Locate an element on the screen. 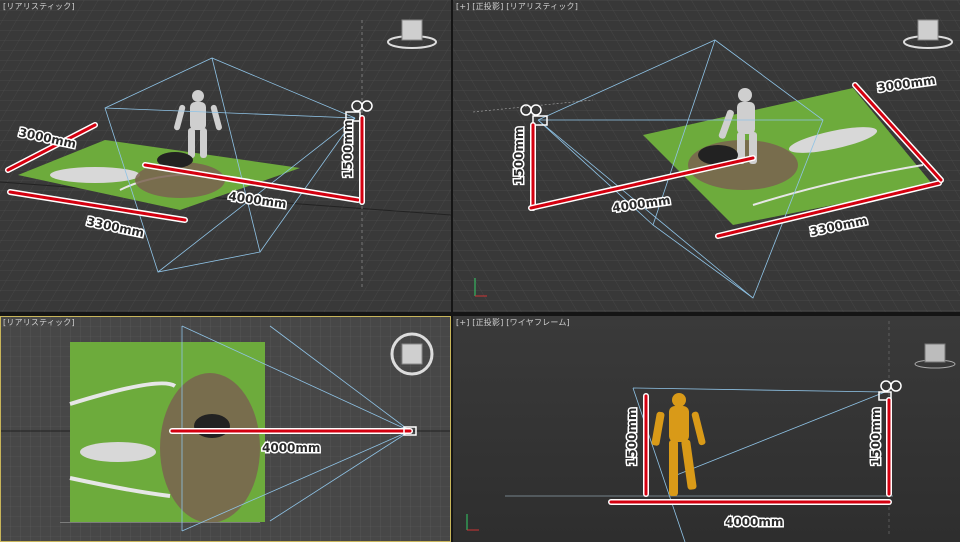 This screenshot has width=960, height=542. viewport-bottom-left-label: [リアリスティック] is located at coordinates (39, 322).